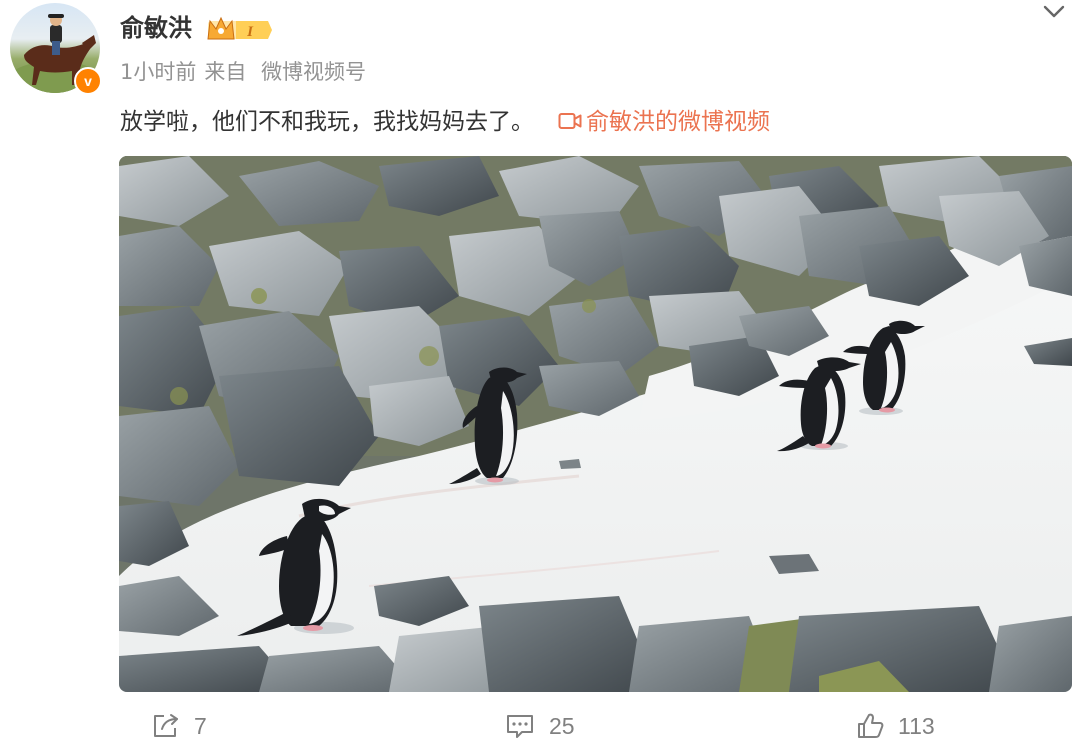 Image resolution: width=1080 pixels, height=747 pixels. I want to click on comment-count: 25, so click(562, 725).